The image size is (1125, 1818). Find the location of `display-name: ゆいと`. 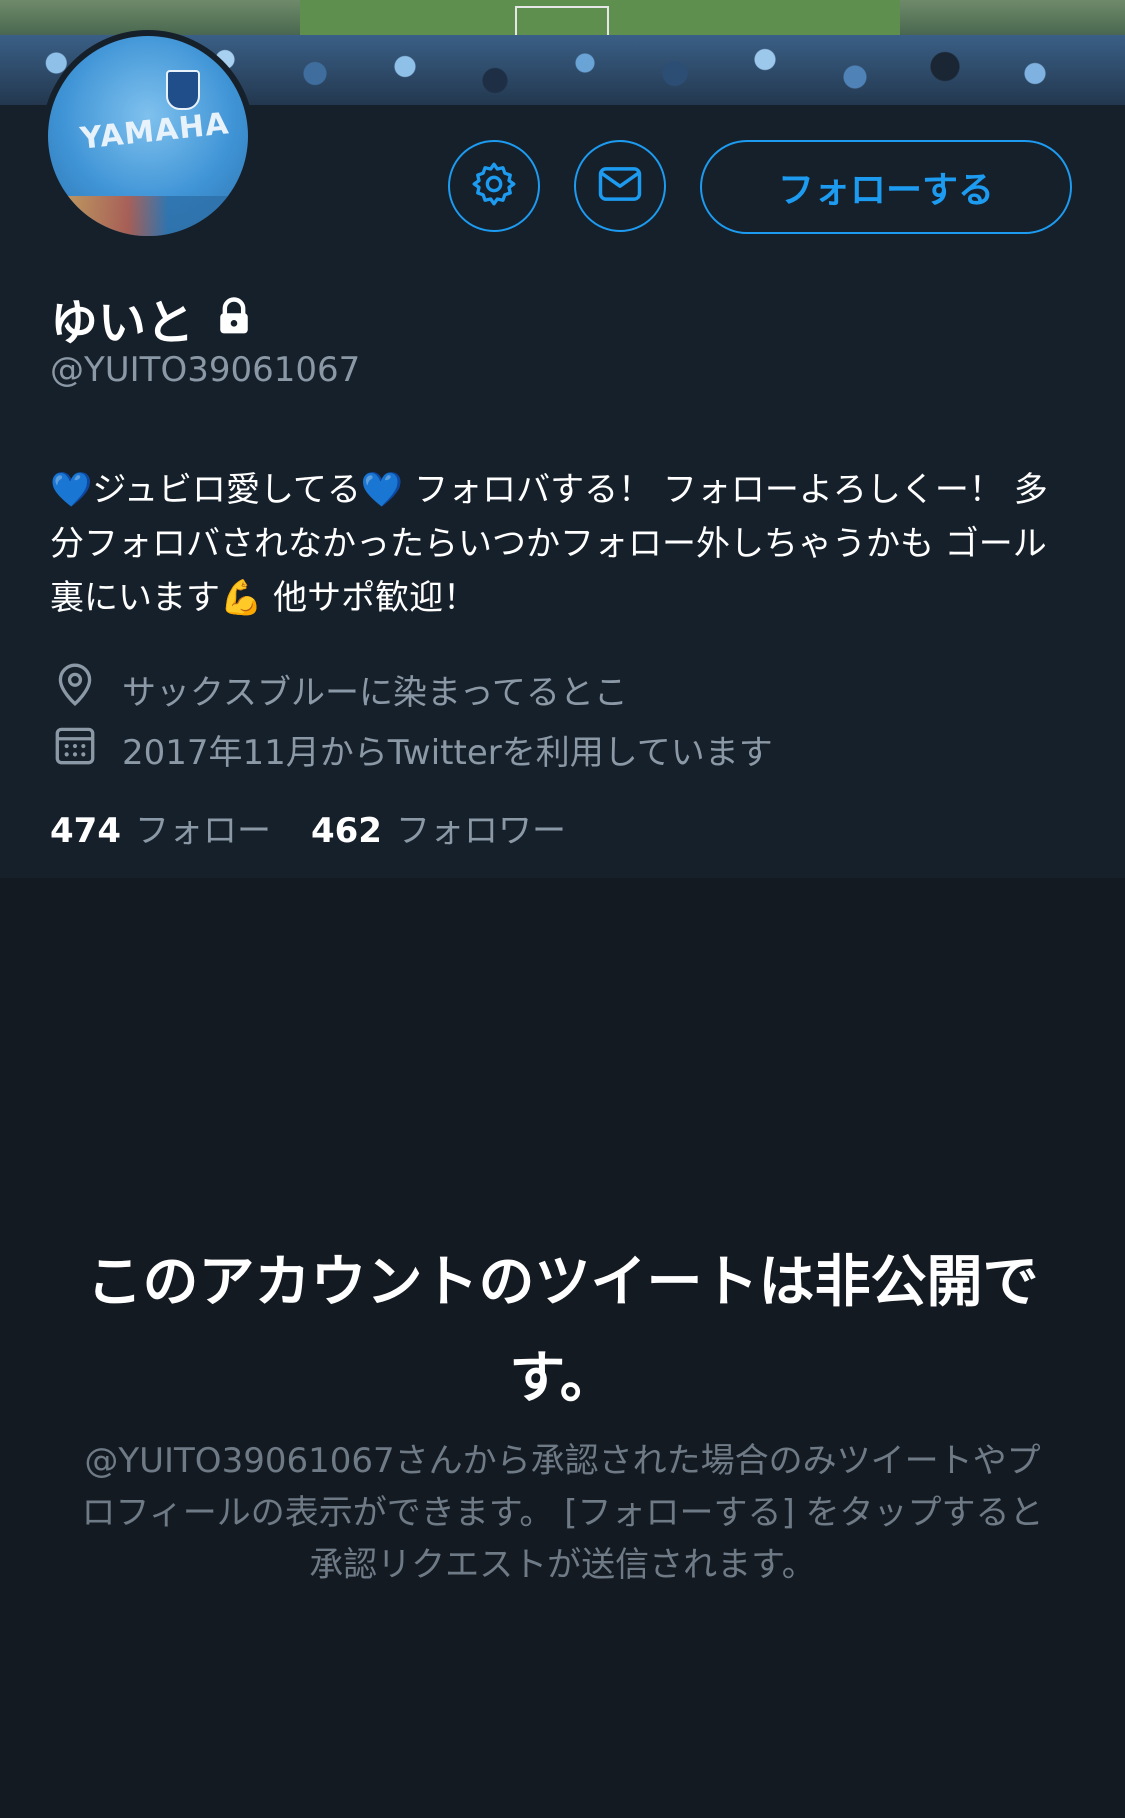

display-name: ゆいと is located at coordinates (122, 323).